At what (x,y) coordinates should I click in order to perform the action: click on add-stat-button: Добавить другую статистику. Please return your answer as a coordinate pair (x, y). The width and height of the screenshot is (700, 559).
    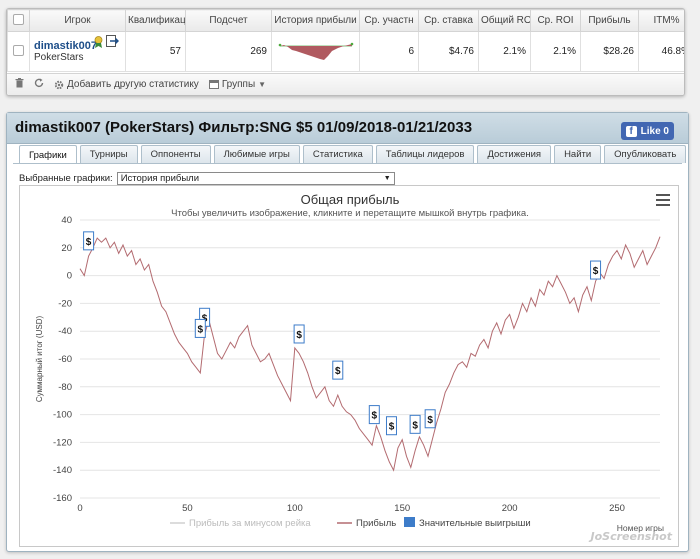
    Looking at the image, I should click on (126, 84).